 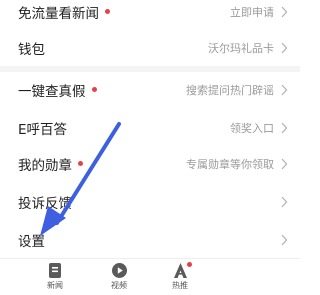 What do you see at coordinates (150, 164) in the screenshot?
I see `menu-item-my-medals: 我的勋章 专属勋章等你领取` at bounding box center [150, 164].